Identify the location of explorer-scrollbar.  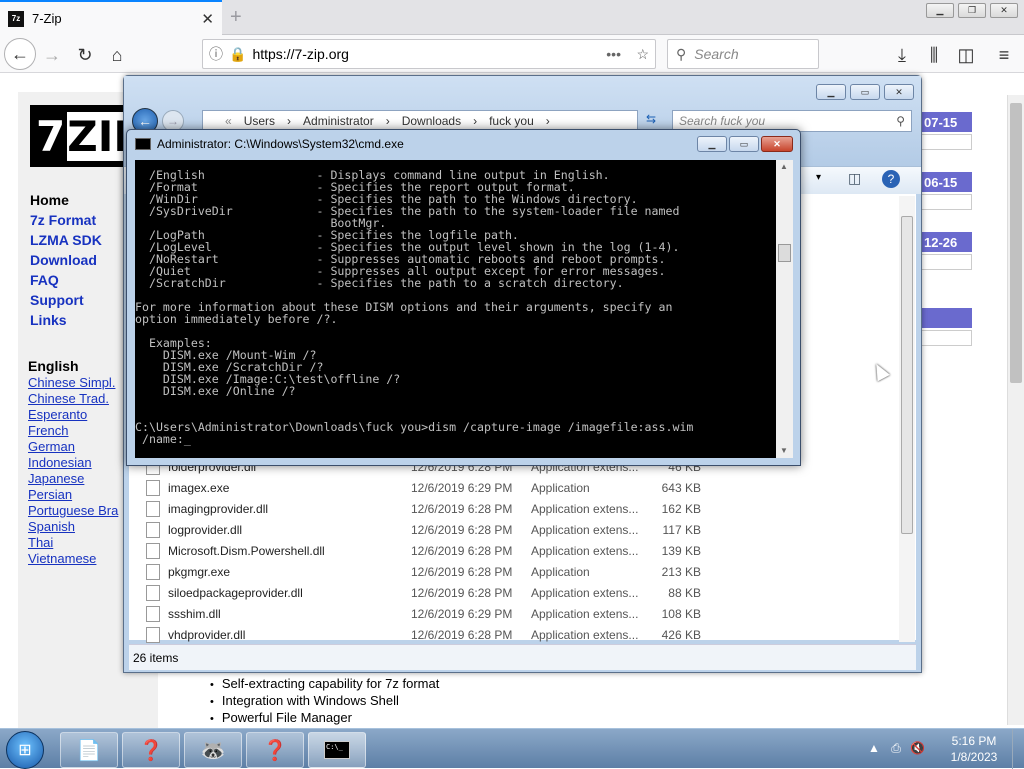
(907, 419).